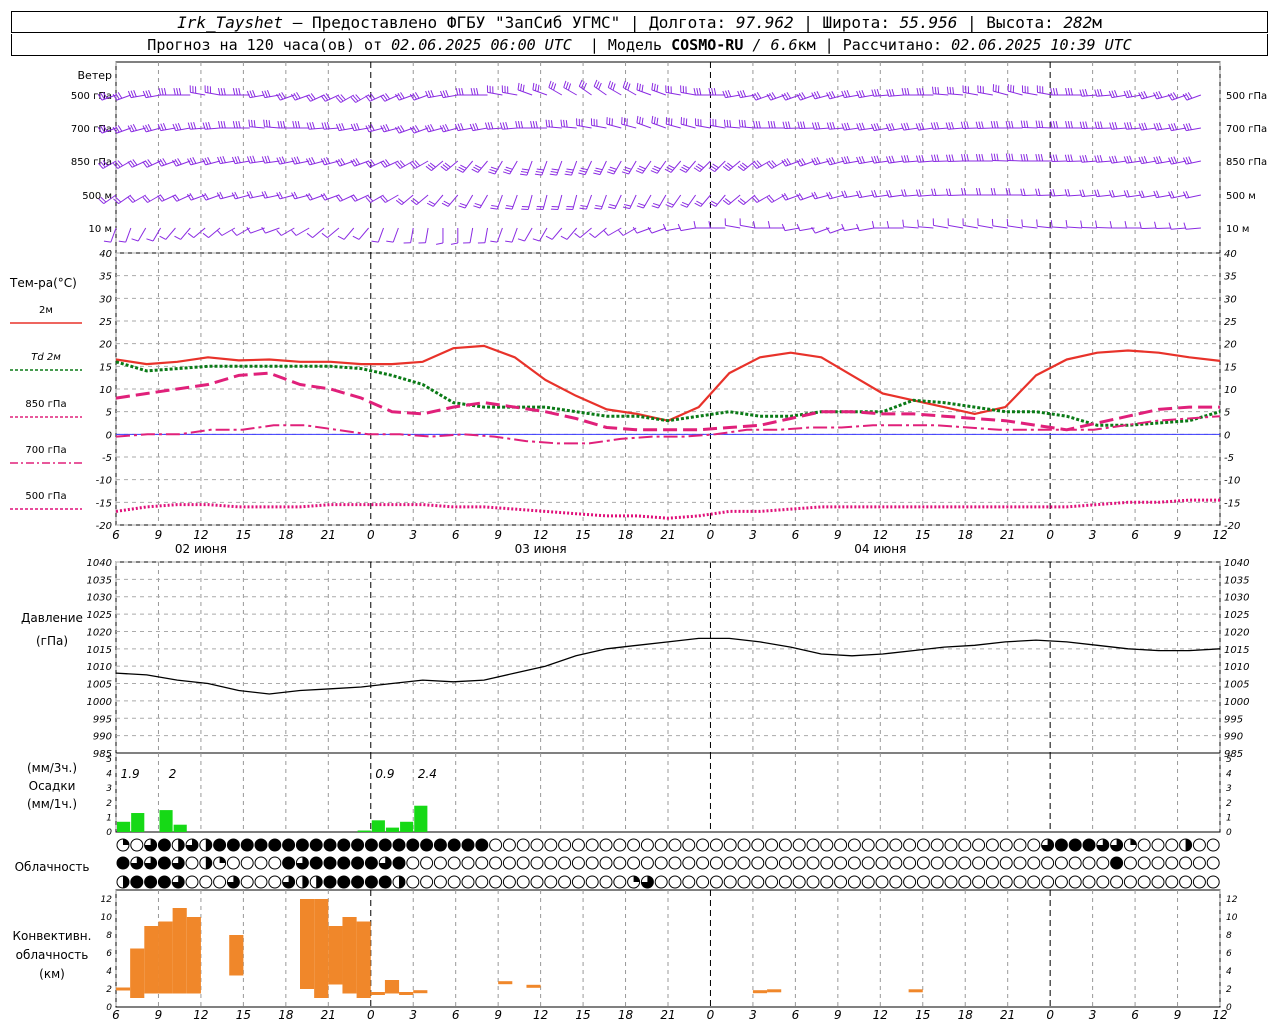 This screenshot has height=1024, width=1280. Describe the element at coordinates (46, 310) in the screenshot. I see `temp-legend-label: 2м` at that location.